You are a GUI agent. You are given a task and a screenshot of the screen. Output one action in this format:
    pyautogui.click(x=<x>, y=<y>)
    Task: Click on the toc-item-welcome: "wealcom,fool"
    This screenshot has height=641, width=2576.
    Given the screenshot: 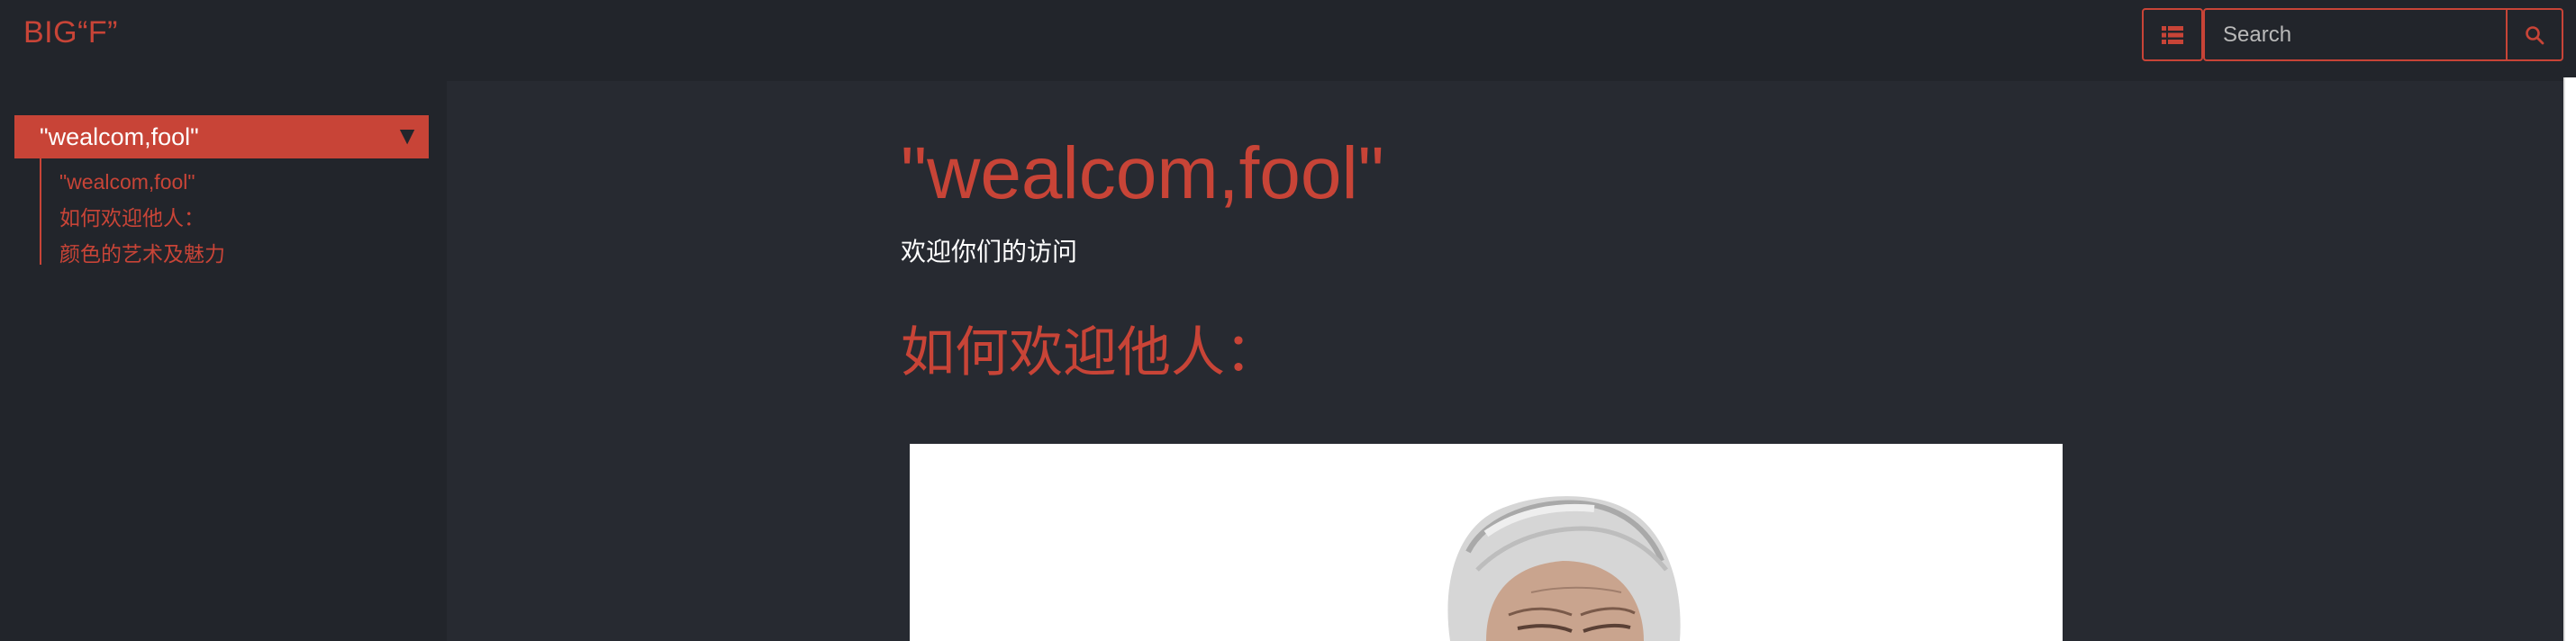 What is the action you would take?
    pyautogui.click(x=142, y=182)
    